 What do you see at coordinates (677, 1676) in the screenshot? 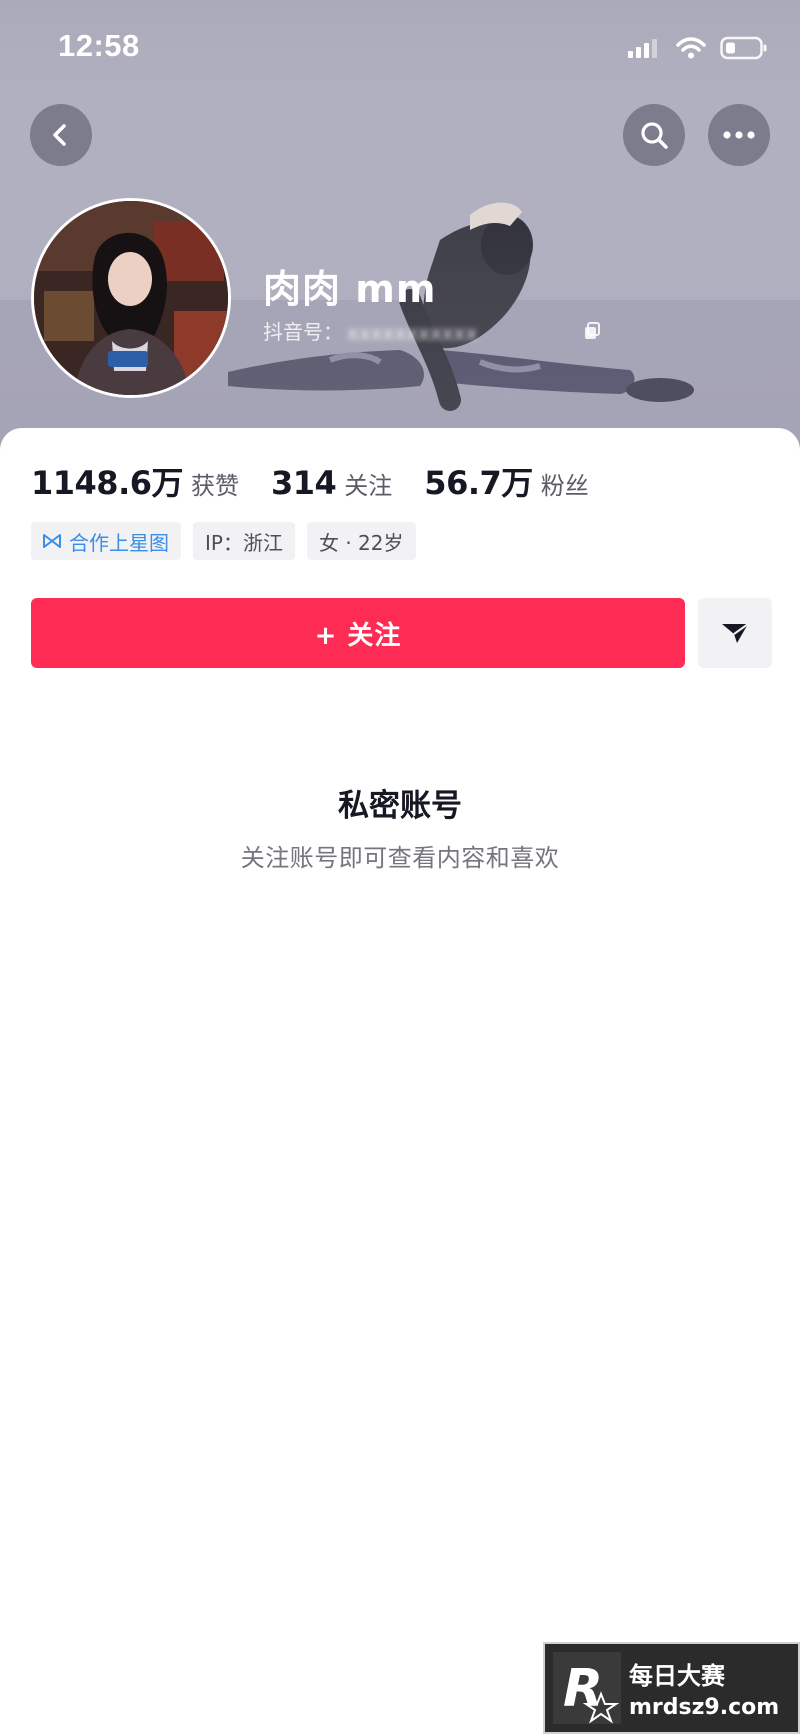
I see `svg-text: 每日大赛` at bounding box center [677, 1676].